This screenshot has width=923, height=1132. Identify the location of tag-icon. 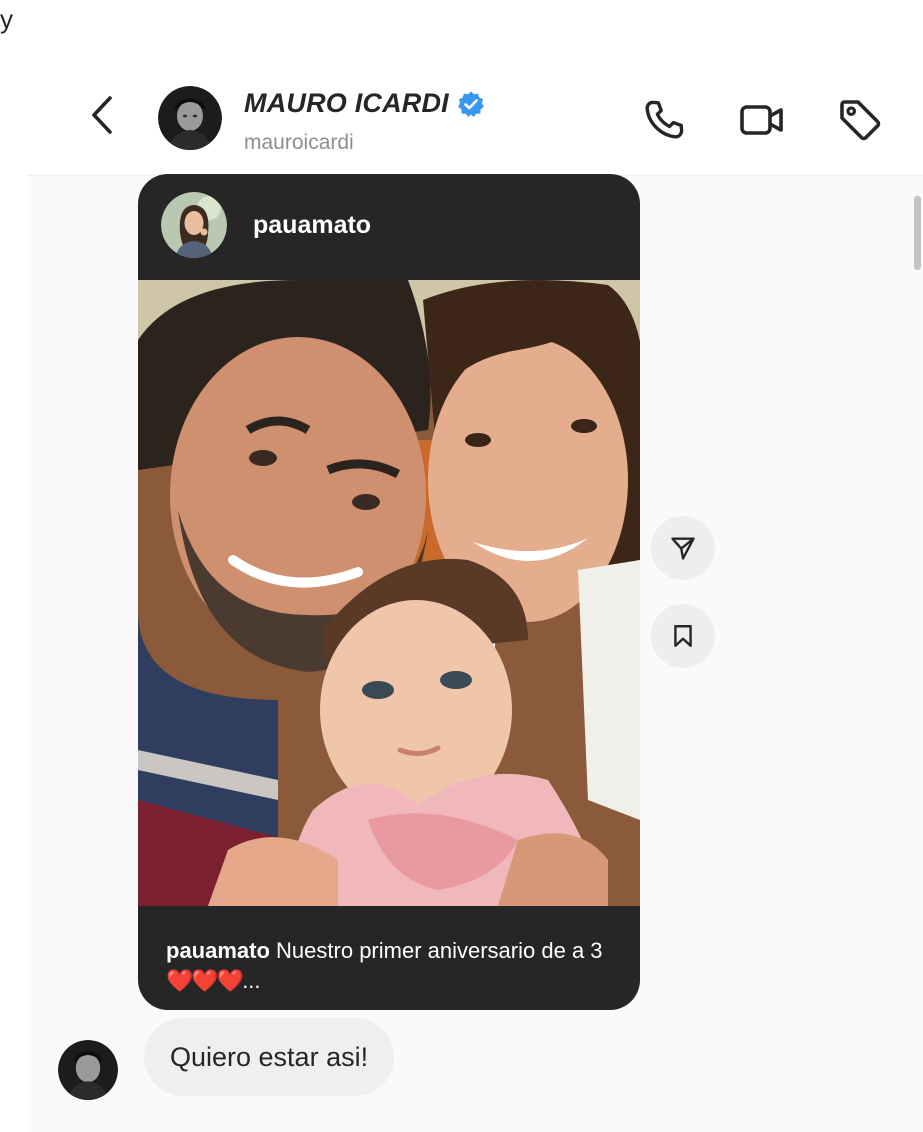
(860, 120).